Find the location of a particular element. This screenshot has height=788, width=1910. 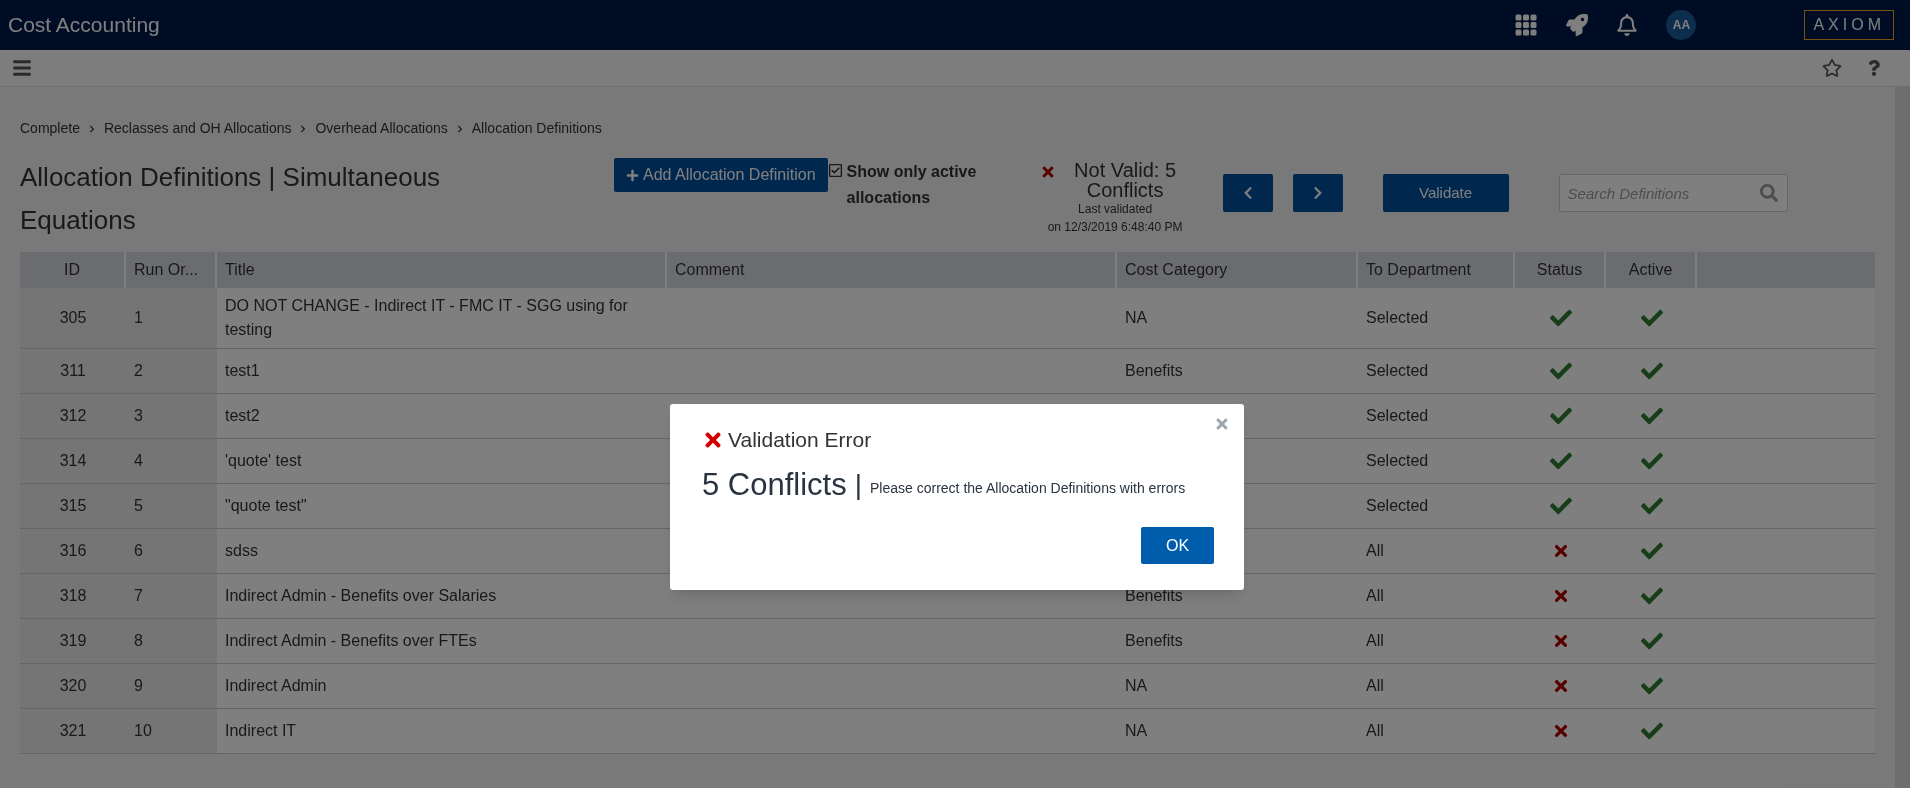

table-cell-text: Indirect IT is located at coordinates (261, 731).